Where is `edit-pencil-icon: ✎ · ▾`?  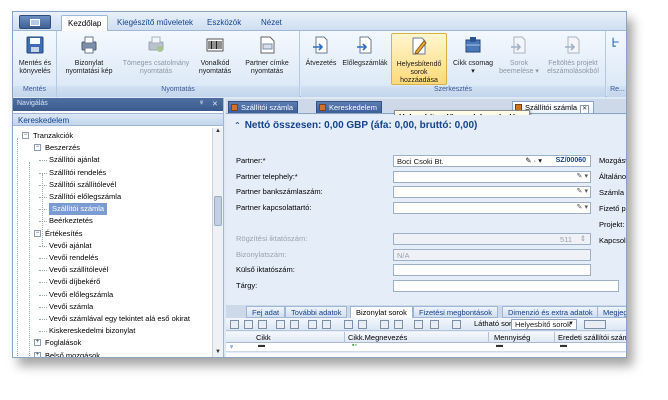
edit-pencil-icon: ✎ · ▾ is located at coordinates (533, 160).